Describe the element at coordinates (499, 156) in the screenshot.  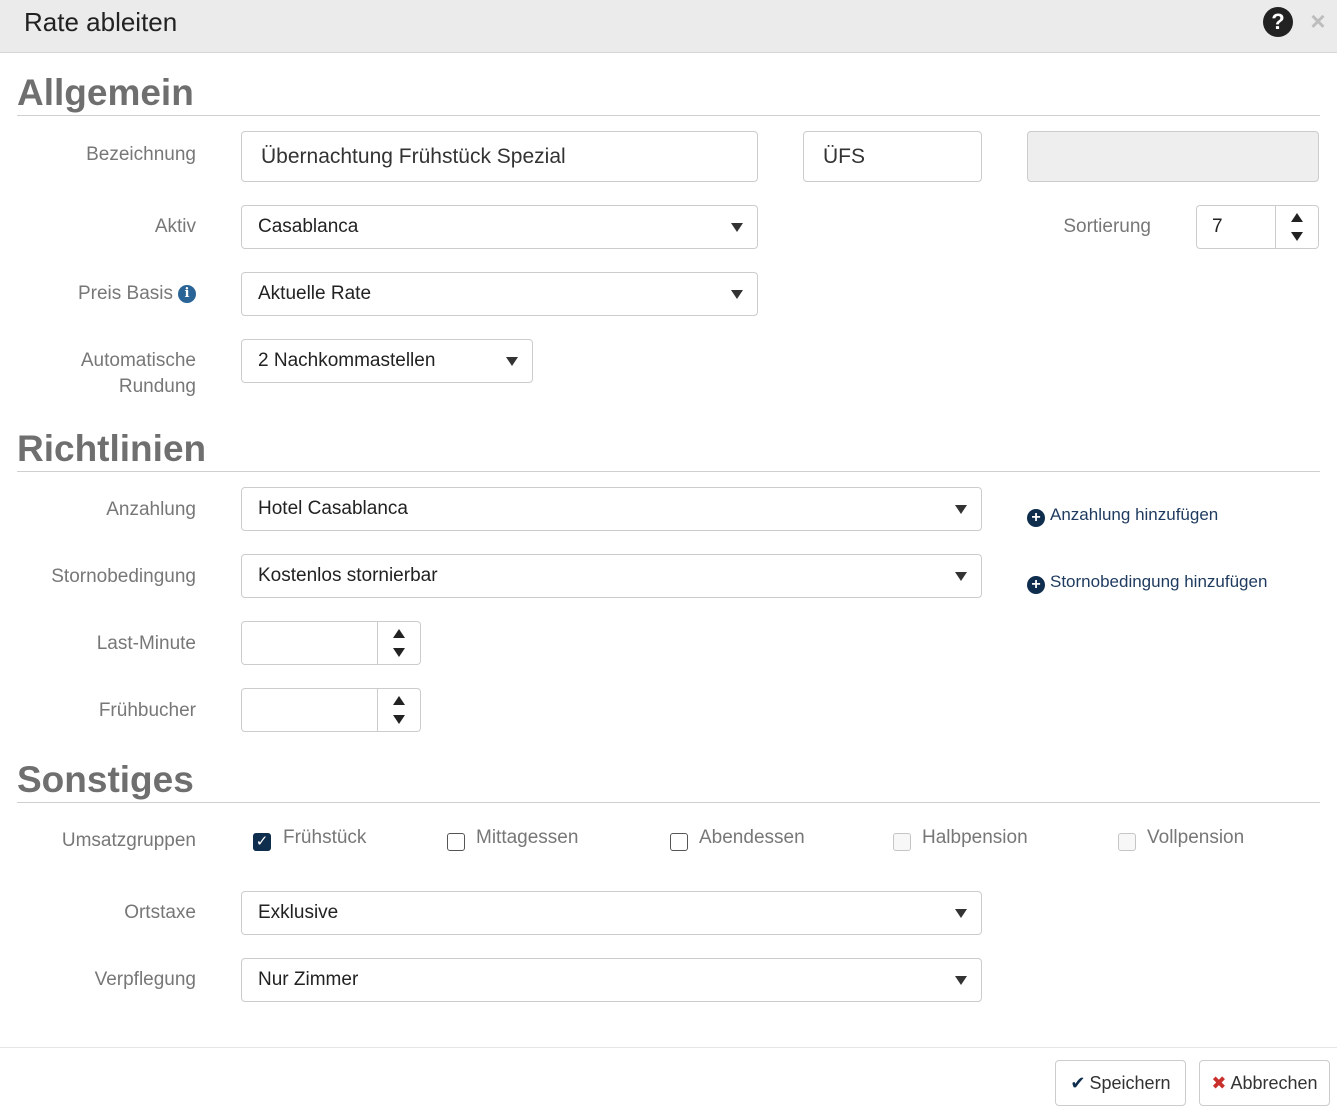
I see `name-input: Übernachtung Frühstück Spezial` at that location.